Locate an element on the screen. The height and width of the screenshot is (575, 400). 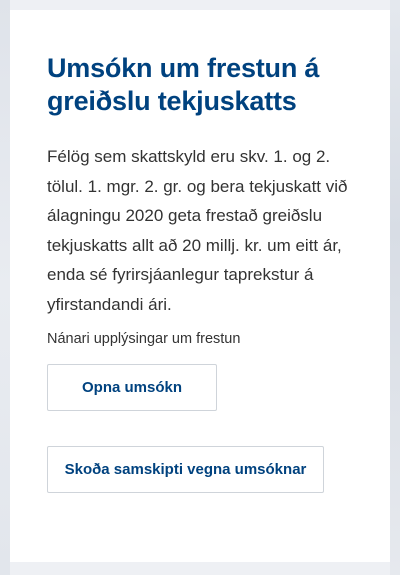
card-title: Umsókn um frestun á greiðslu tekjuskatts is located at coordinates (183, 84).